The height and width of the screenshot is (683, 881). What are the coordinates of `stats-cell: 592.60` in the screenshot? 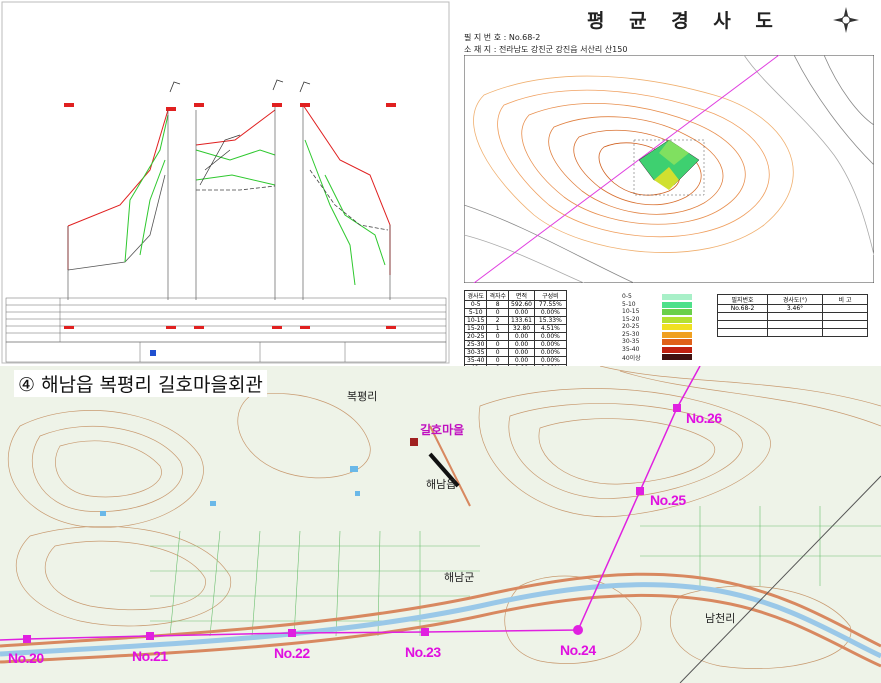 It's located at (521, 304).